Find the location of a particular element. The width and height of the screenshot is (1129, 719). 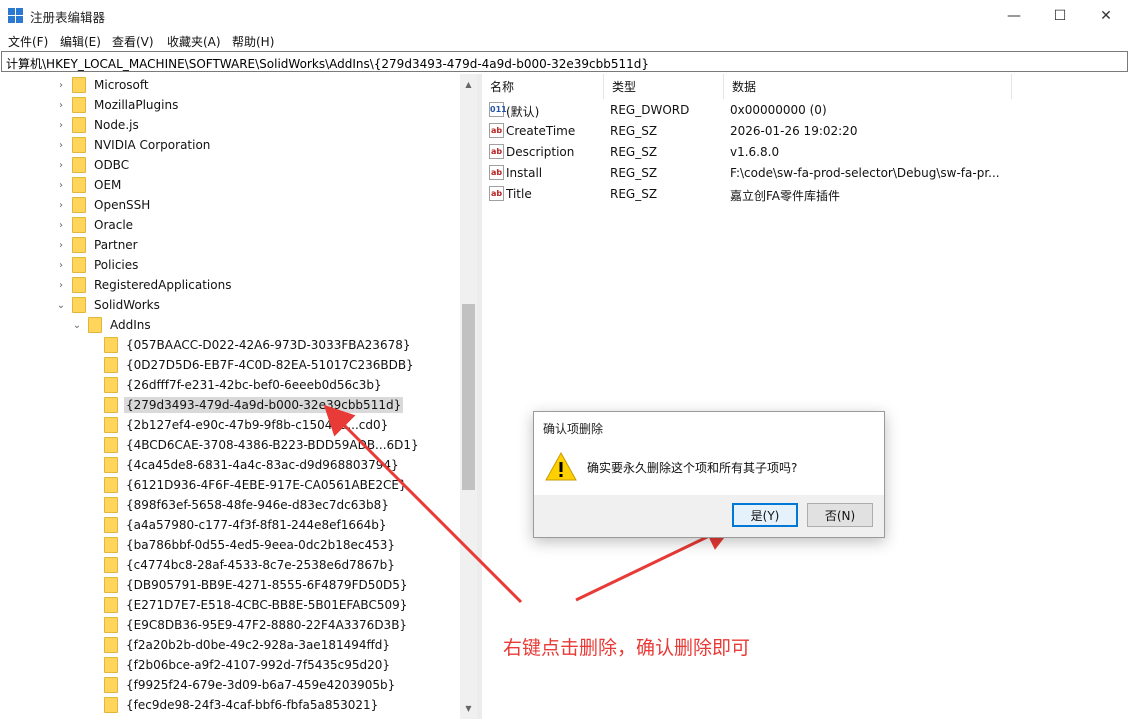

tree-item: › Microsoft is located at coordinates (103, 85).